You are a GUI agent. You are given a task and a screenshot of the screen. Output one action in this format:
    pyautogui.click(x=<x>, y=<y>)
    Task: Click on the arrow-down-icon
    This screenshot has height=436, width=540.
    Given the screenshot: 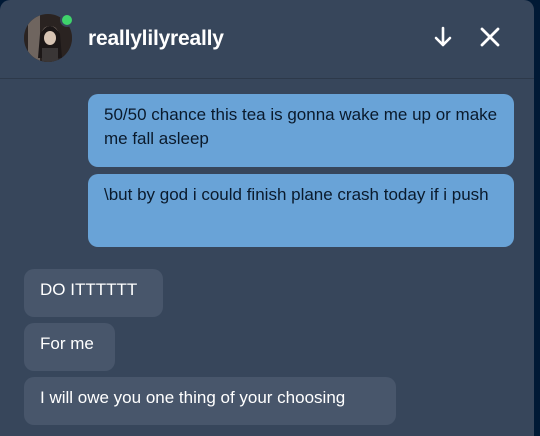 What is the action you would take?
    pyautogui.click(x=443, y=36)
    